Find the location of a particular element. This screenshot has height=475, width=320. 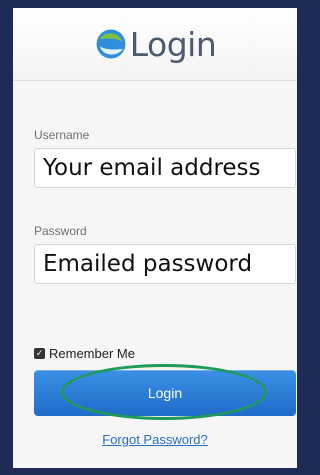

username-input is located at coordinates (165, 168).